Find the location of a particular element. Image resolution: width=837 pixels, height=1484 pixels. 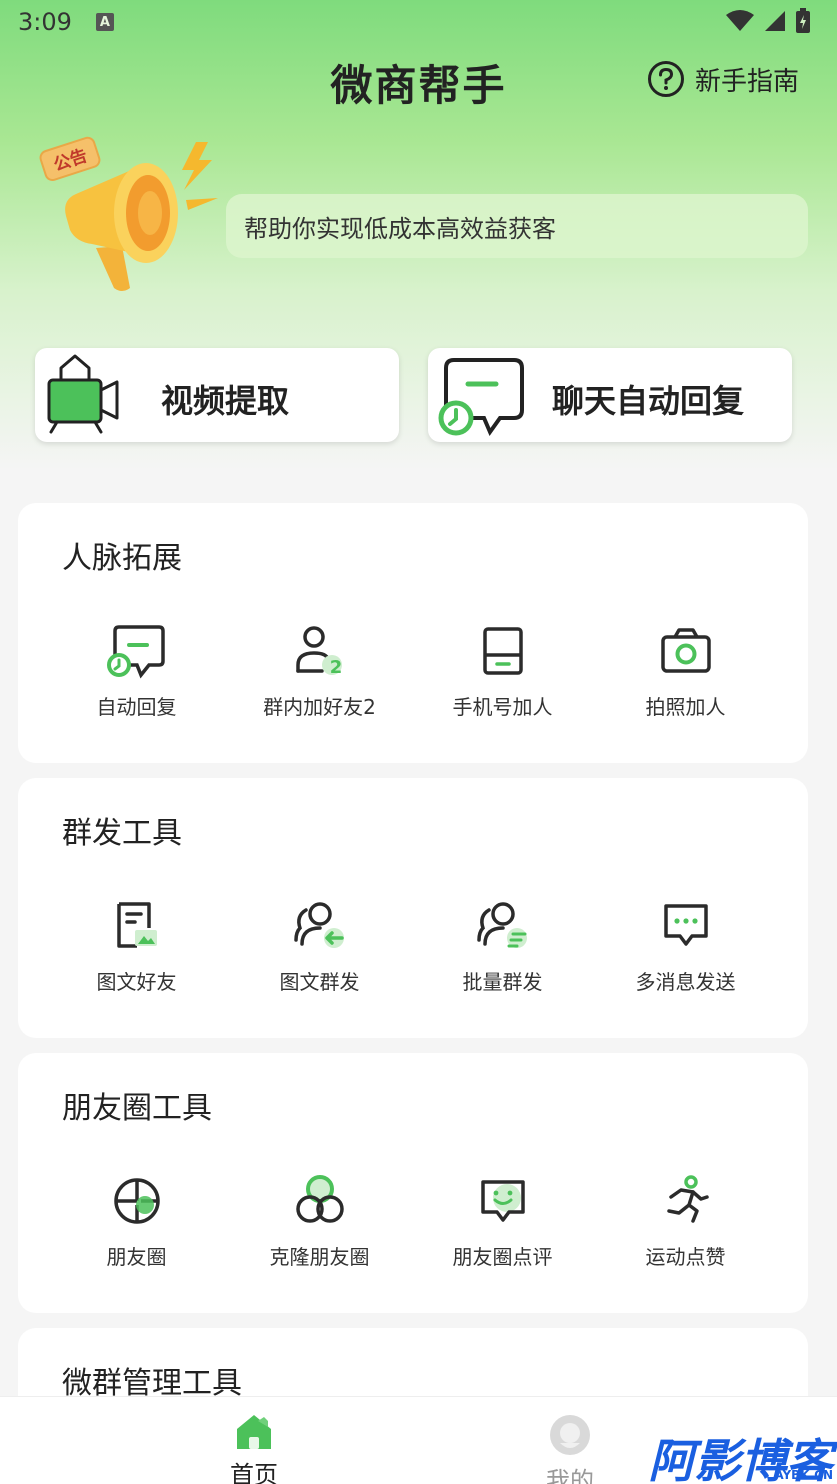

tool-label: 群内加好友2 is located at coordinates (319, 707).